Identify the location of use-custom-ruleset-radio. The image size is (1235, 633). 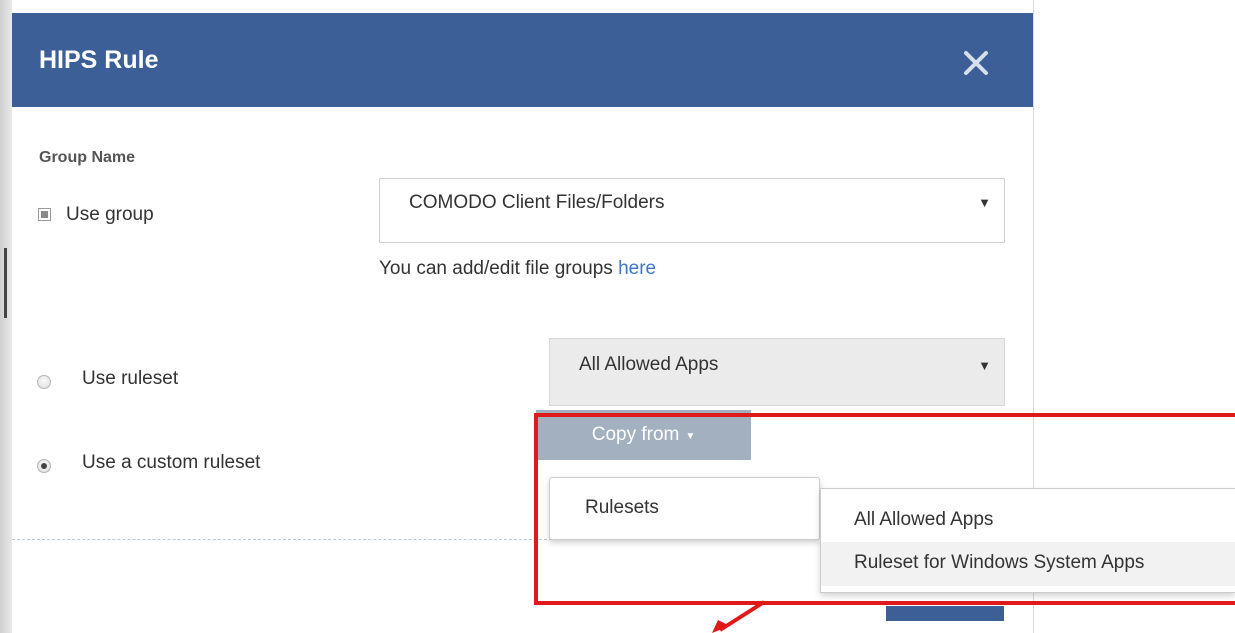
(44, 466).